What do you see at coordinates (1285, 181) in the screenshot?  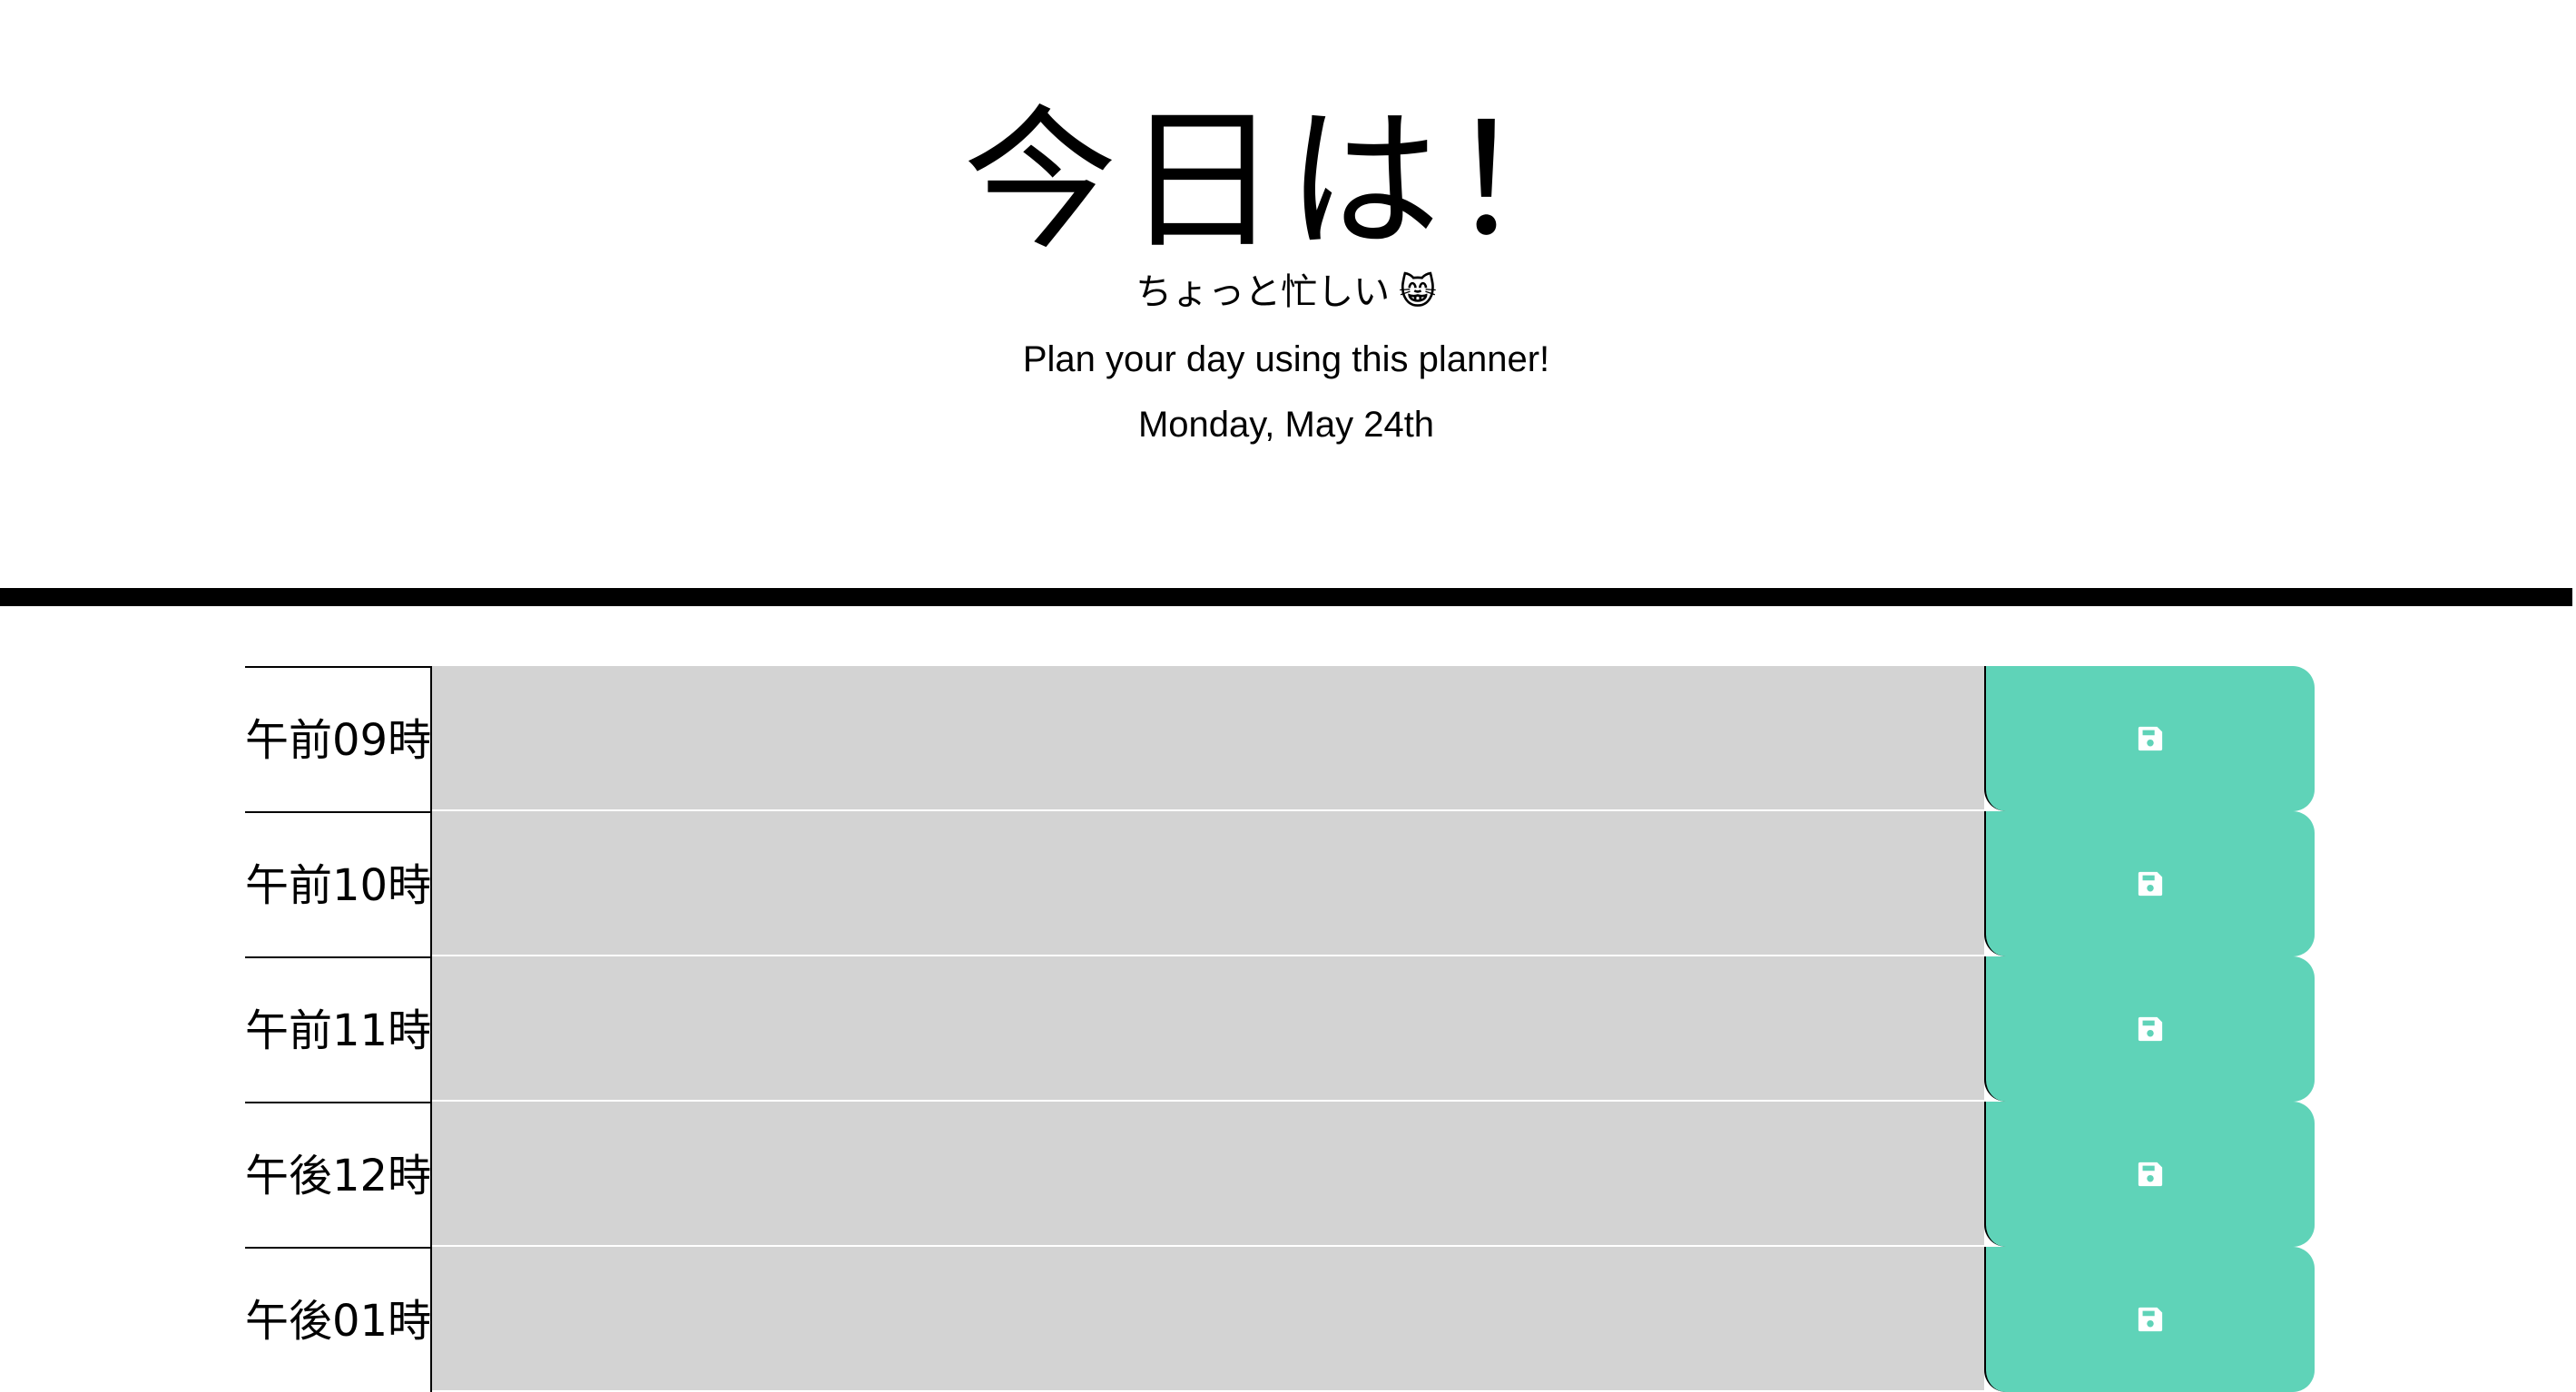 I see `page-title: 今日は！` at bounding box center [1285, 181].